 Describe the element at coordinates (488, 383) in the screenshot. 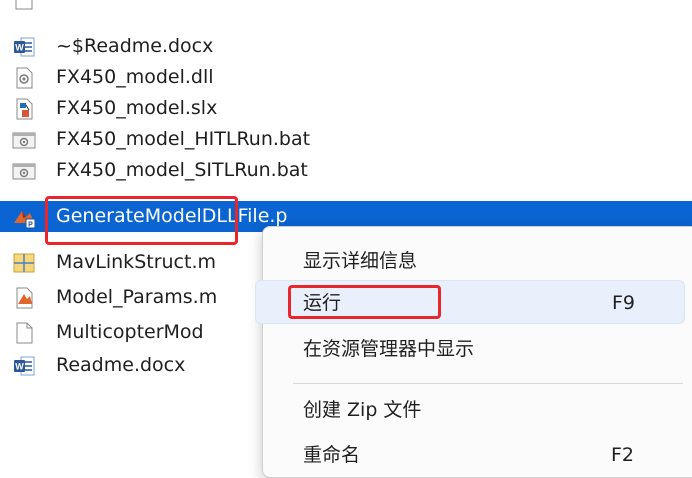

I see `menu-separator` at that location.